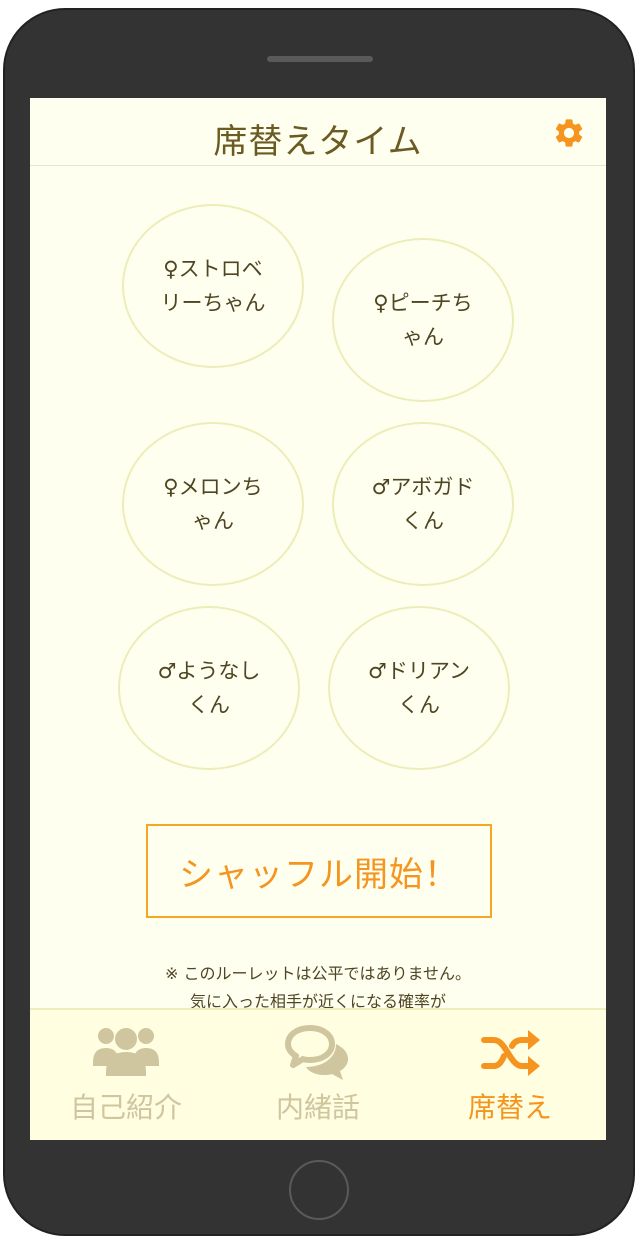 This screenshot has width=642, height=1240. Describe the element at coordinates (509, 1107) in the screenshot. I see `tab-label: 席替え` at that location.